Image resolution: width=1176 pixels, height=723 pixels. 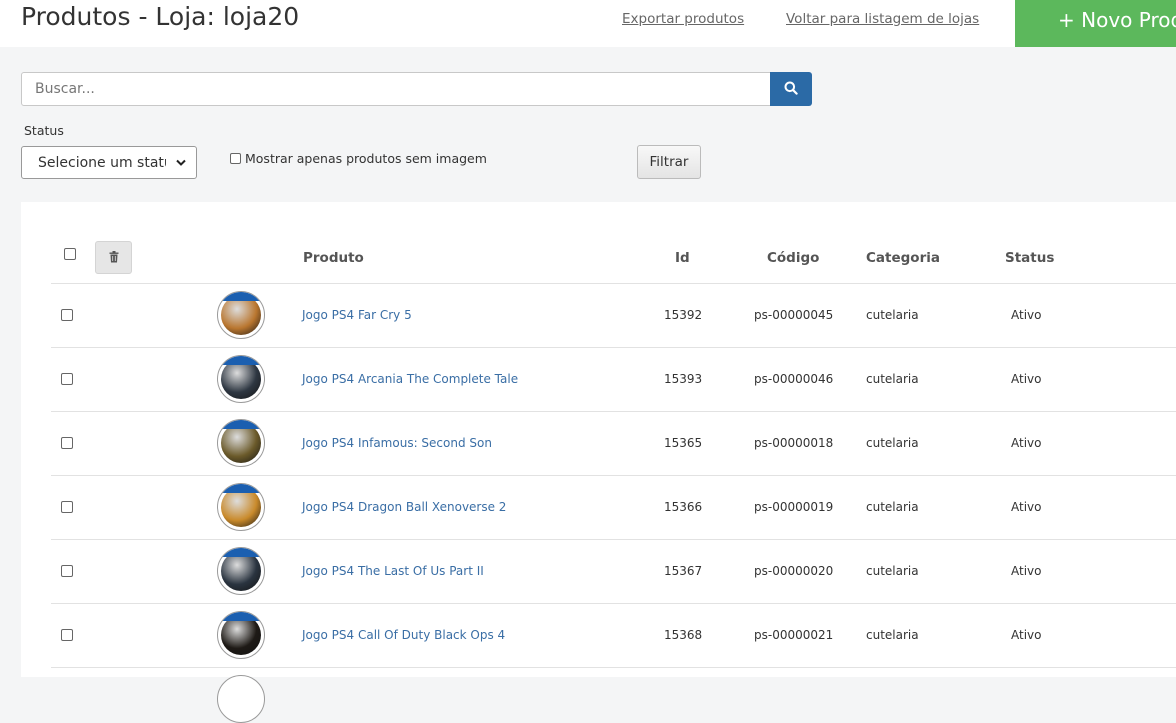 I want to click on product-name-link: Jogo PS4 Dragon Ball Xenoverse 2, so click(x=404, y=507).